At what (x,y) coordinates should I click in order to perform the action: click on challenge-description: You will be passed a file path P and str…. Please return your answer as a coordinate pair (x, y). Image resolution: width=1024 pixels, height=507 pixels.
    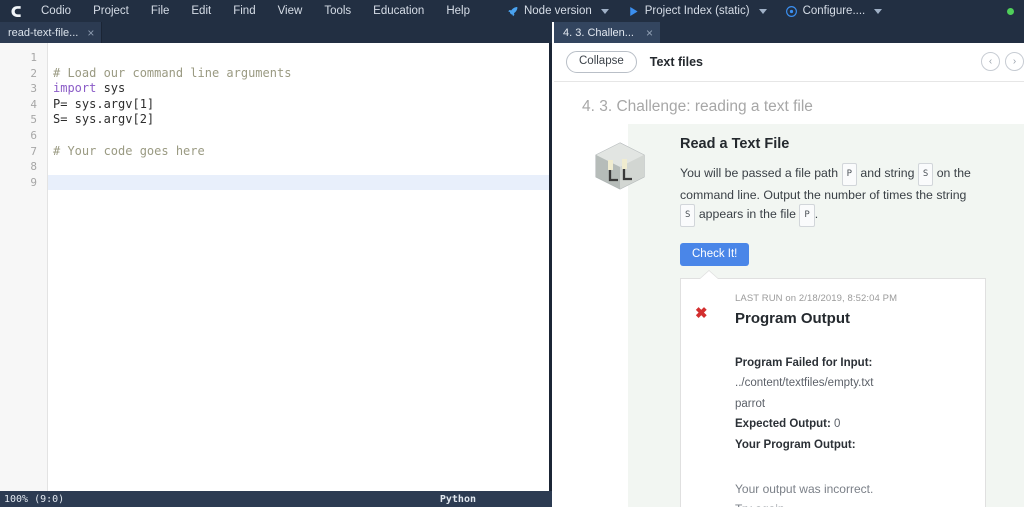
    Looking at the image, I should click on (830, 195).